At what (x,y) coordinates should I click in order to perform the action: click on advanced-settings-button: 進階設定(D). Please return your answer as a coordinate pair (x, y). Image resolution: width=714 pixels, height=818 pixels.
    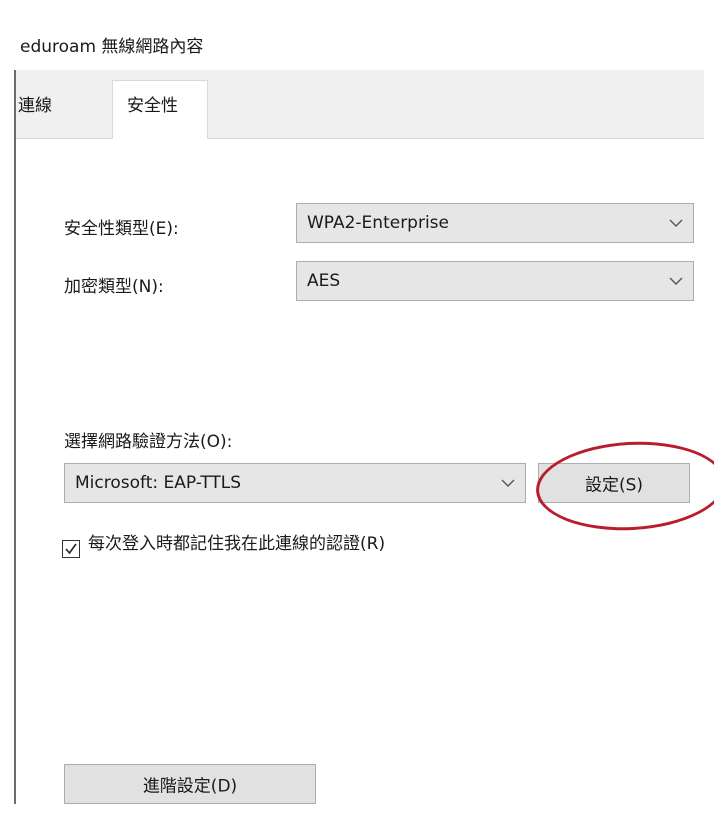
    Looking at the image, I should click on (190, 784).